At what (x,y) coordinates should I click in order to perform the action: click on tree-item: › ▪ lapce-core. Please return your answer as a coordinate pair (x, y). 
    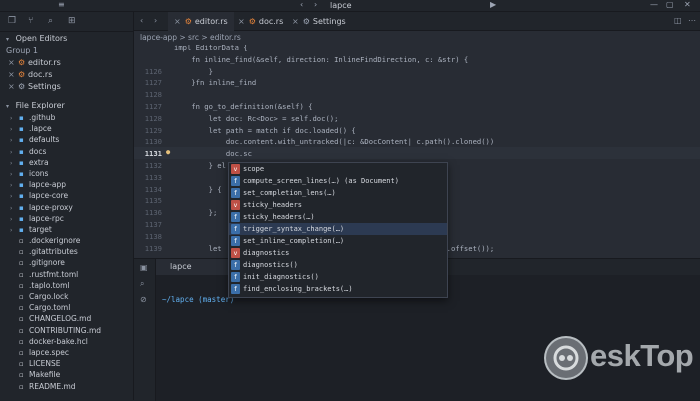
    Looking at the image, I should click on (66, 195).